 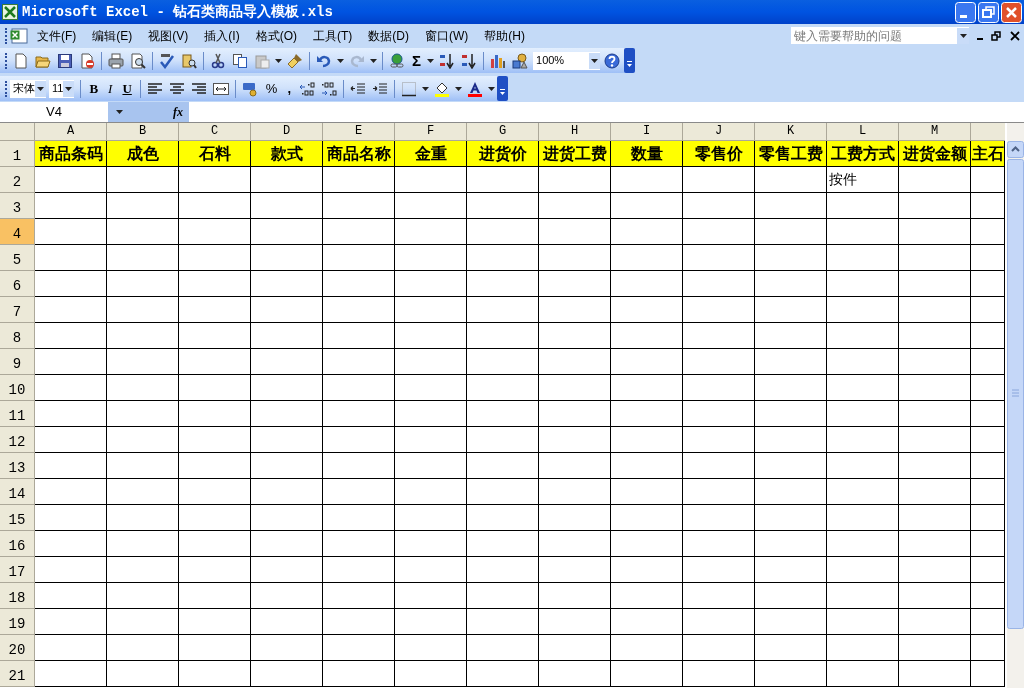 I want to click on row-header: 9, so click(x=17, y=362).